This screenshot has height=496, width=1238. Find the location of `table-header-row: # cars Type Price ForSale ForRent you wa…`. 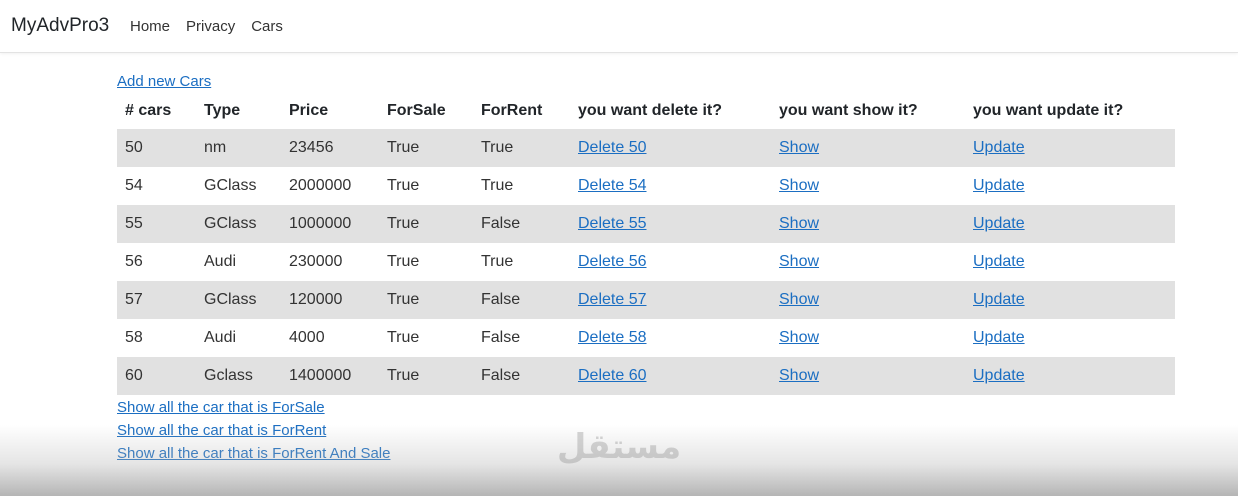

table-header-row: # cars Type Price ForSale ForRent you wa… is located at coordinates (646, 110).